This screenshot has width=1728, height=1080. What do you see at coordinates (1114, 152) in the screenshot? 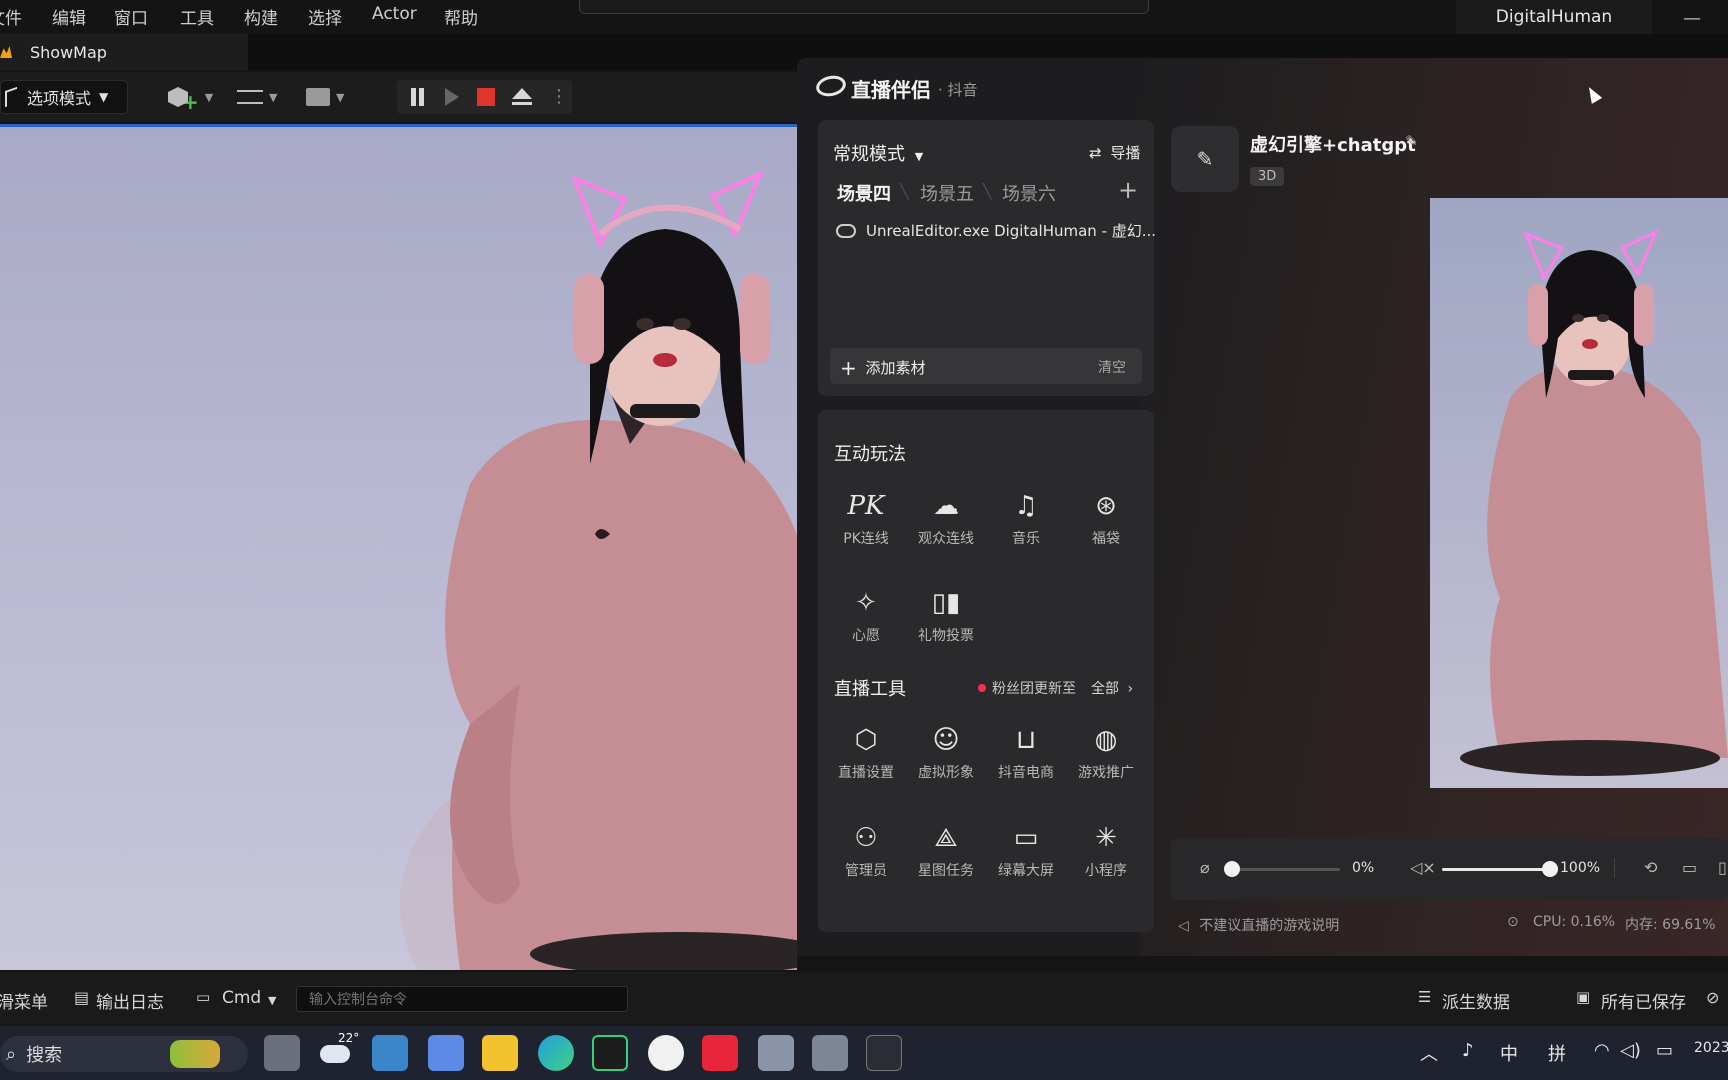
I see `director-button: ⇄ 导播` at bounding box center [1114, 152].